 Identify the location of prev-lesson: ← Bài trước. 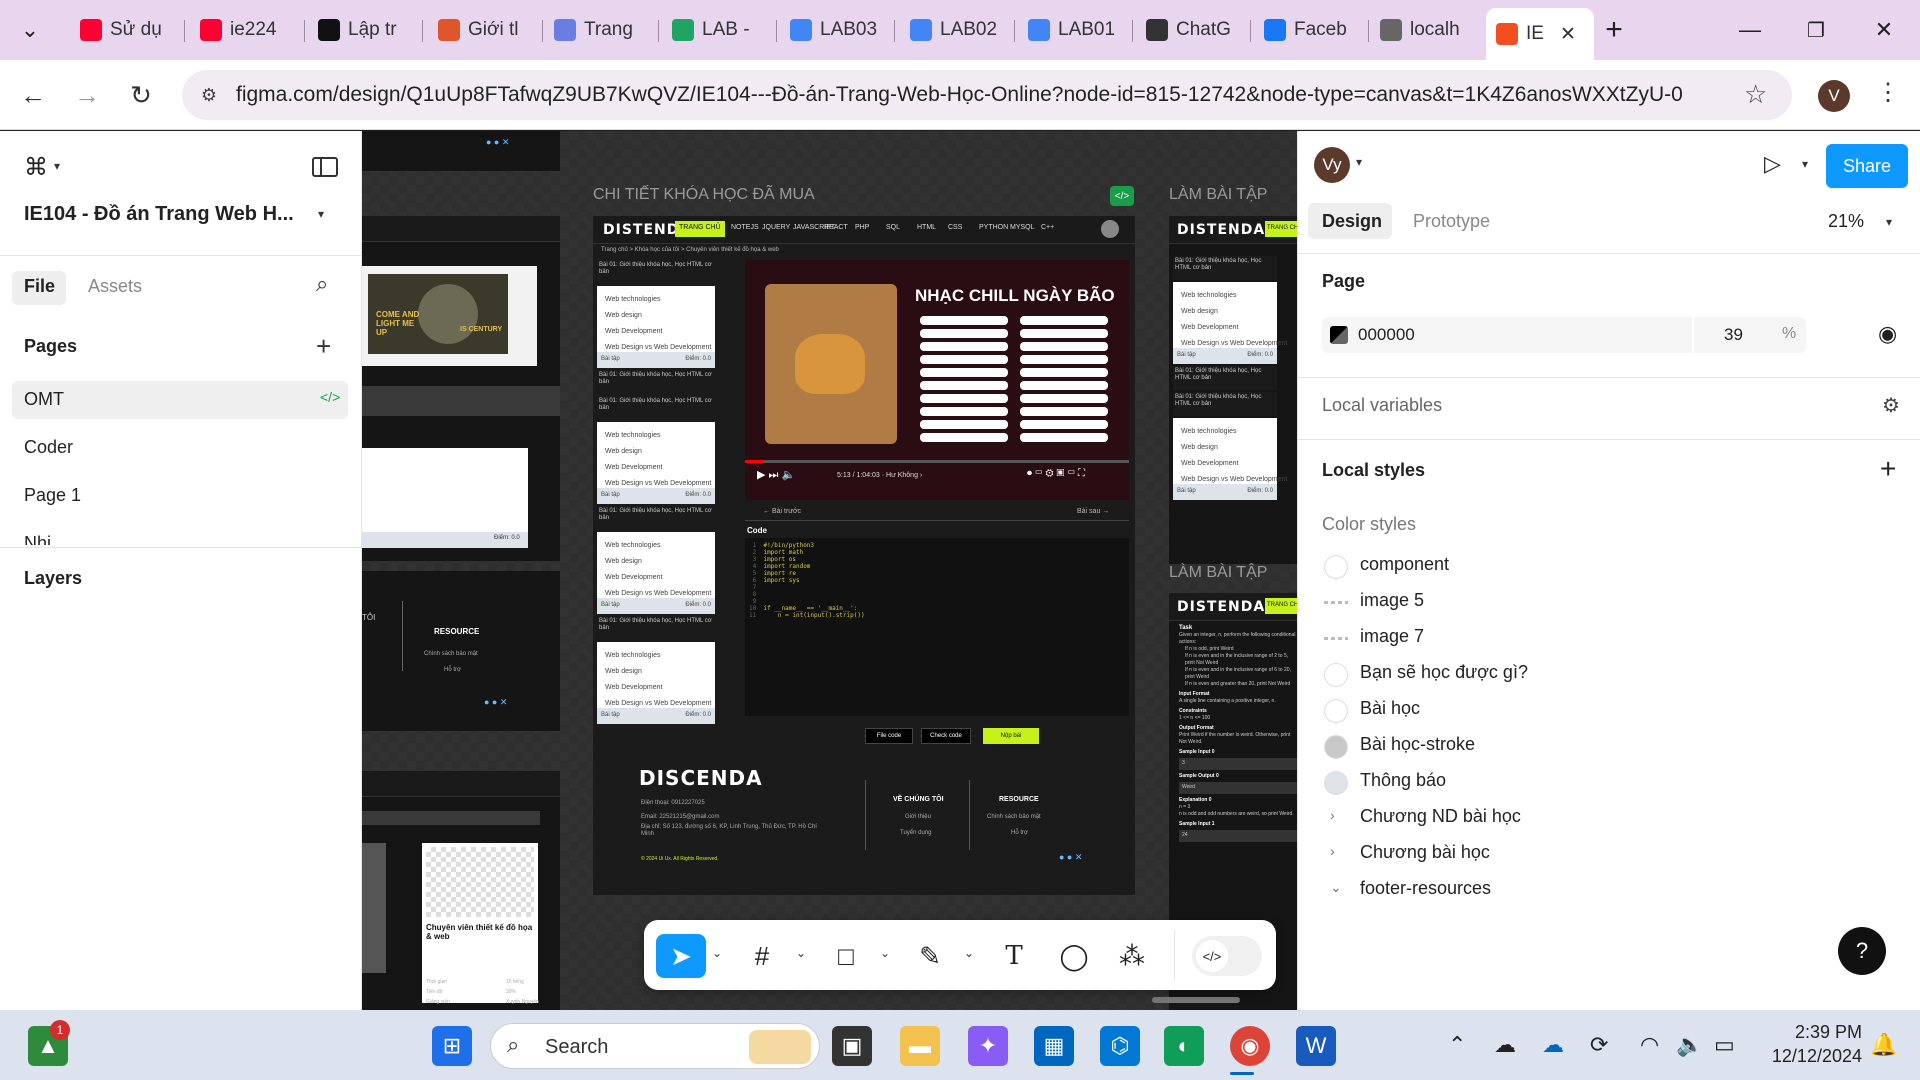
(782, 511).